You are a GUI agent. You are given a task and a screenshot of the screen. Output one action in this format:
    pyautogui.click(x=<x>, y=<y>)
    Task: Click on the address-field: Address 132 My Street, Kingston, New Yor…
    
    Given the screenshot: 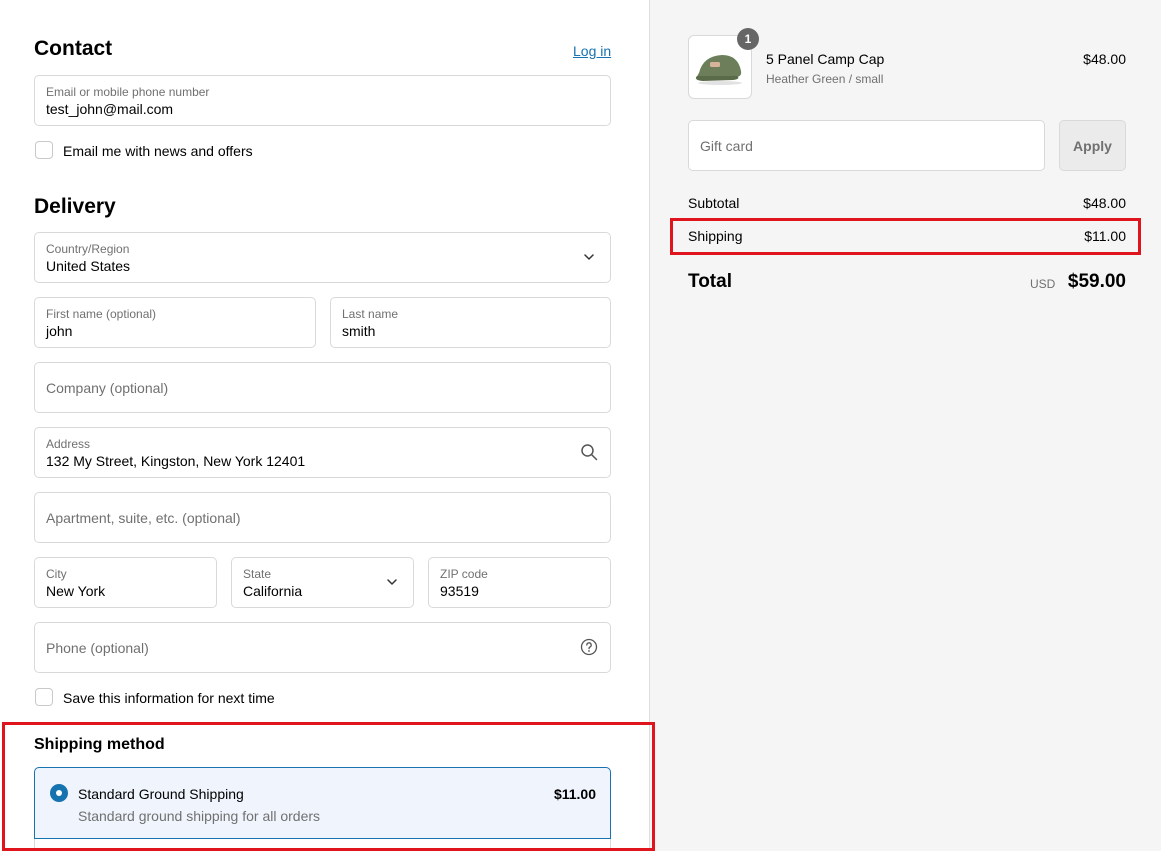 What is the action you would take?
    pyautogui.click(x=322, y=452)
    